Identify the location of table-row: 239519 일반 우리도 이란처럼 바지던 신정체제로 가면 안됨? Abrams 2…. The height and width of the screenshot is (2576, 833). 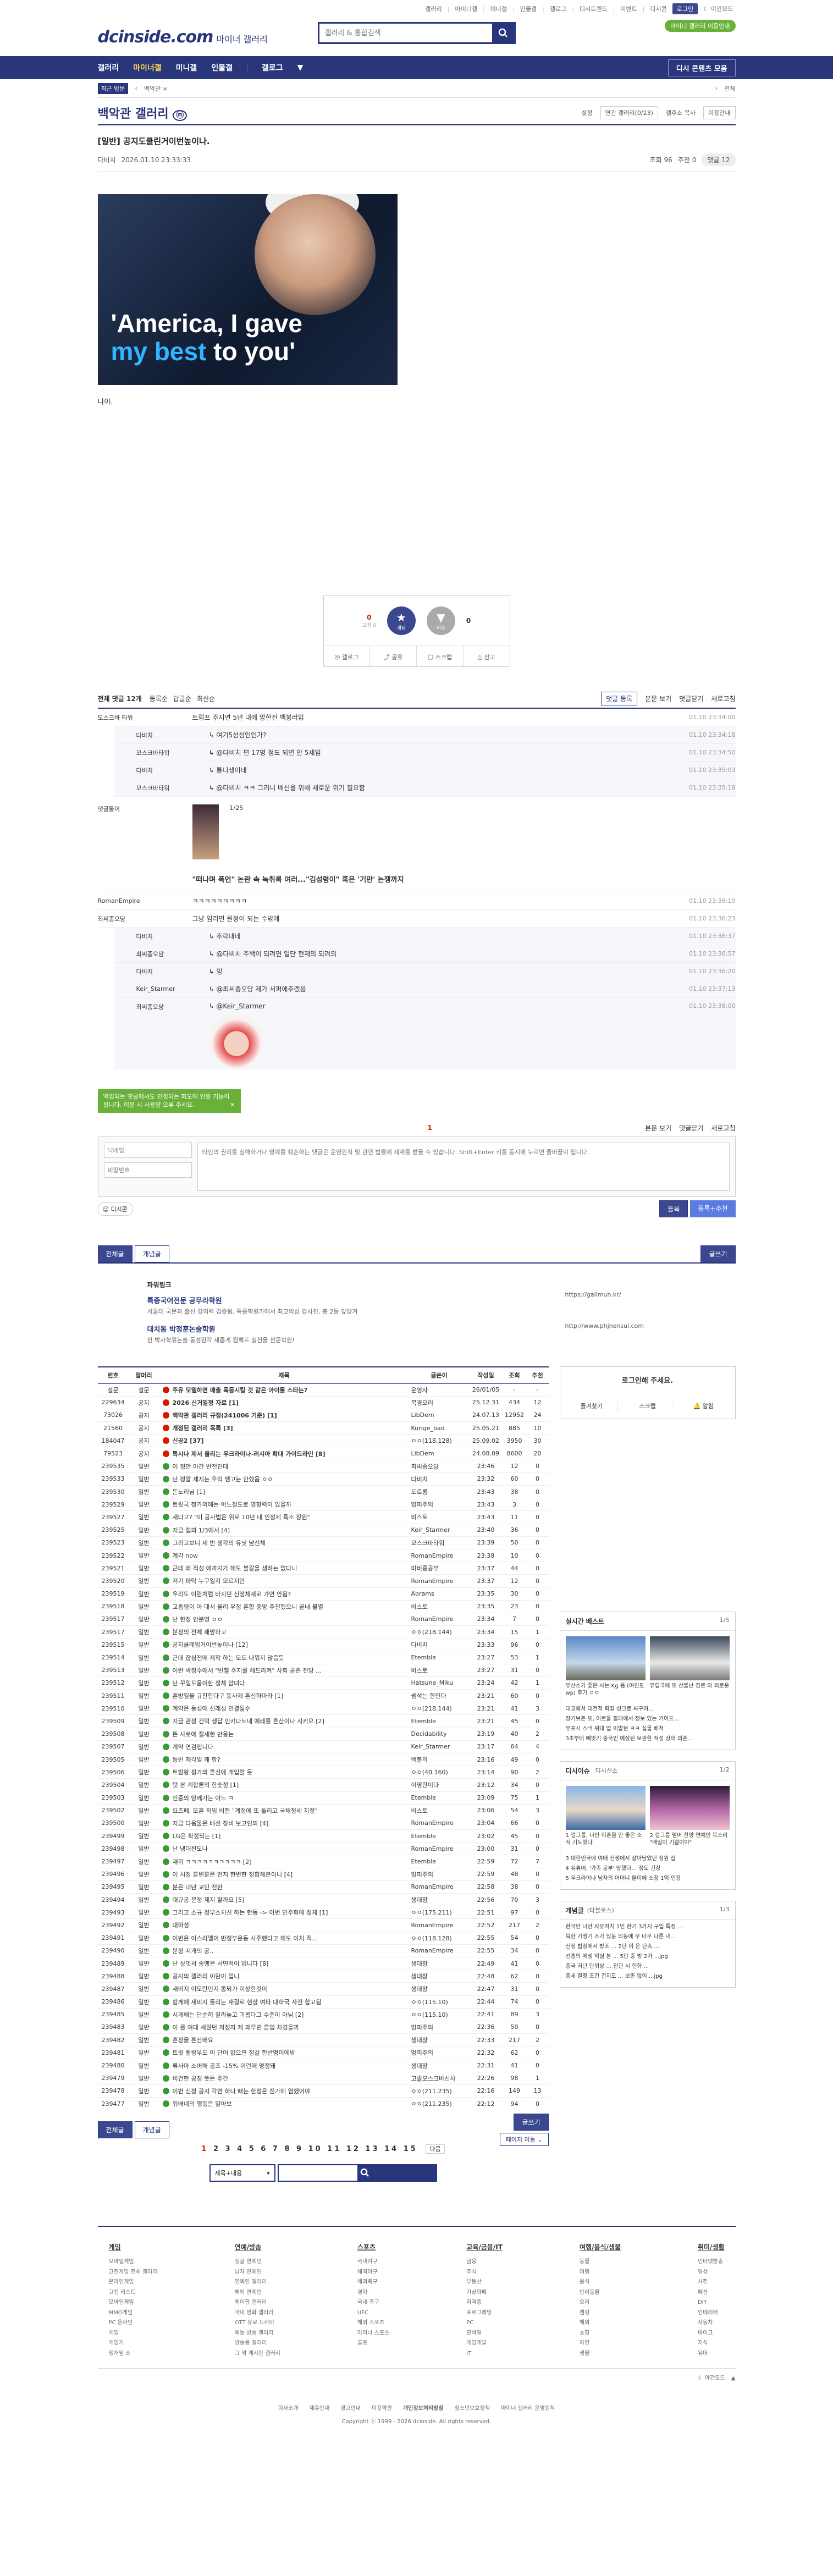
(323, 1594).